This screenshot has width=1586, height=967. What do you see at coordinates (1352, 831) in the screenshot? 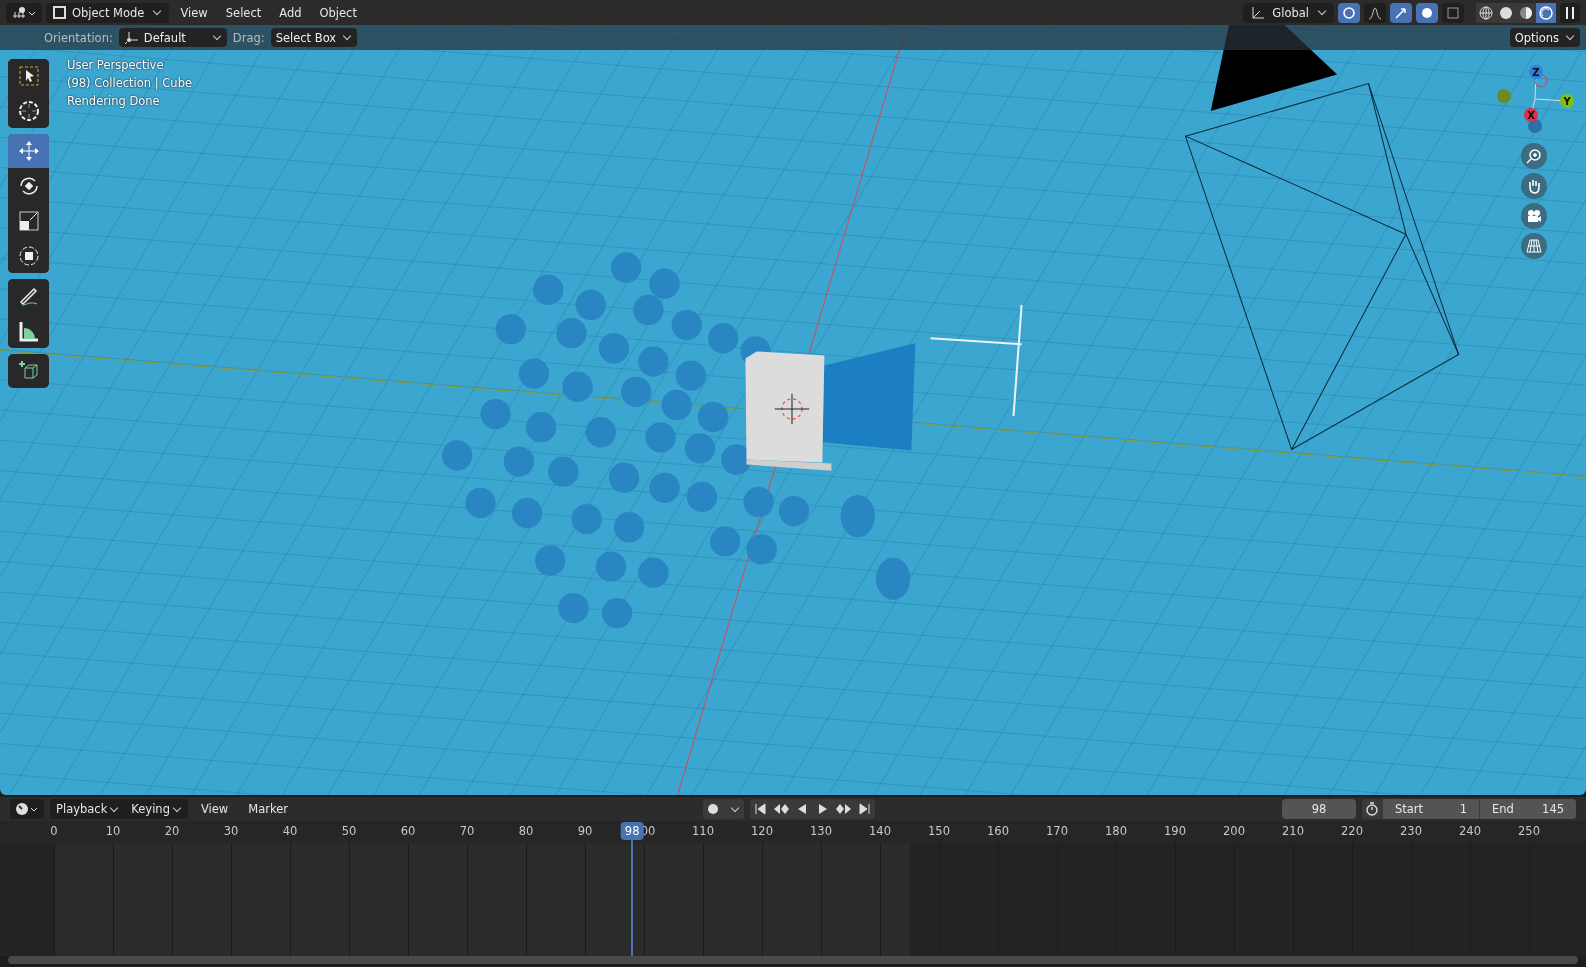
I see `frame-number: 220` at bounding box center [1352, 831].